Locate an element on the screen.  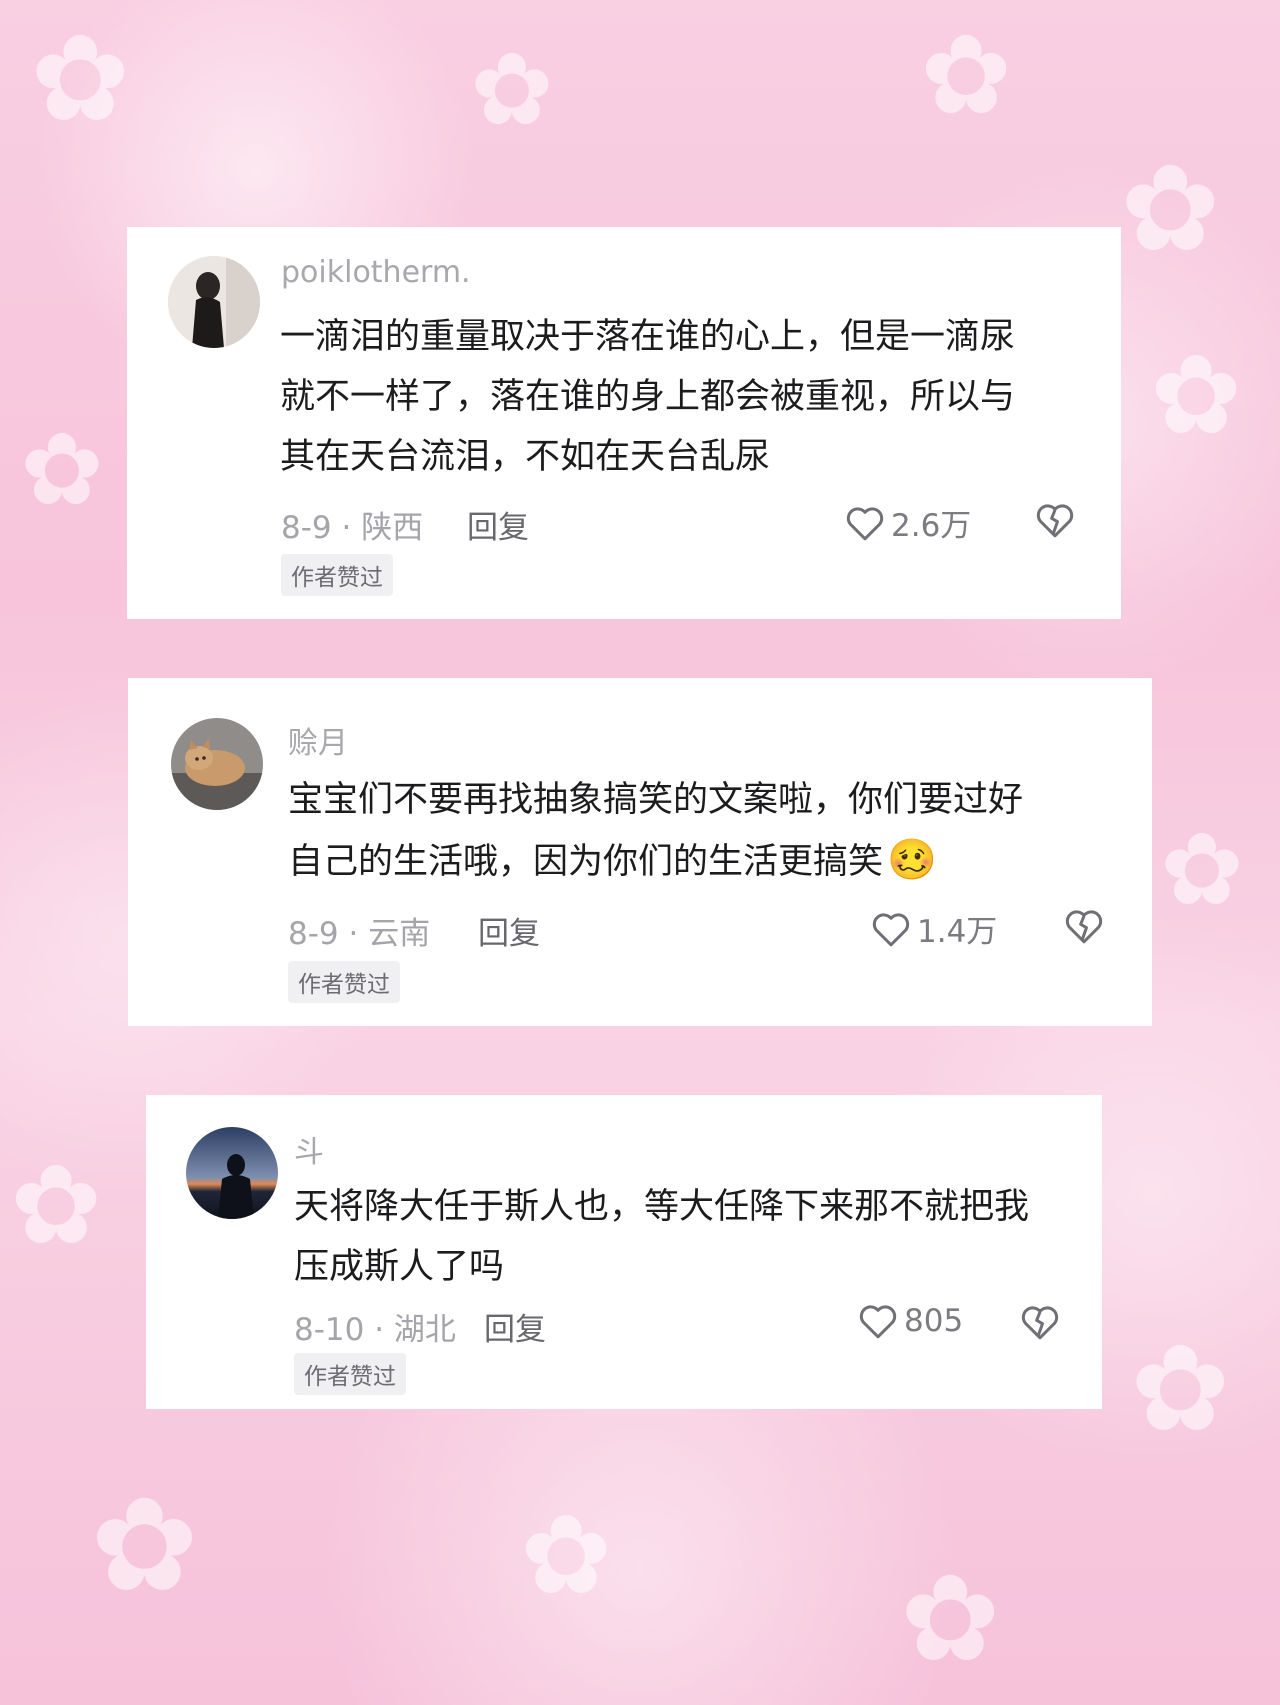
comment-line: 自己的生活哦，因为你们的生活更搞笑 🥴 is located at coordinates (655, 861).